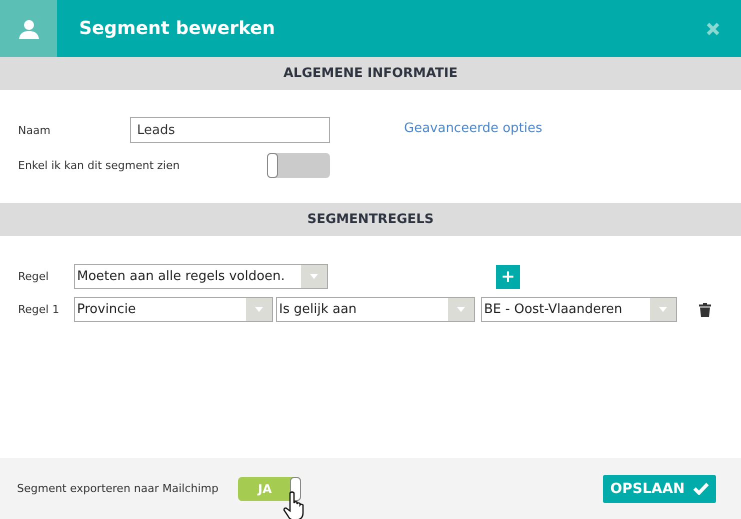  I want to click on field-dropdown: Provincie, so click(173, 309).